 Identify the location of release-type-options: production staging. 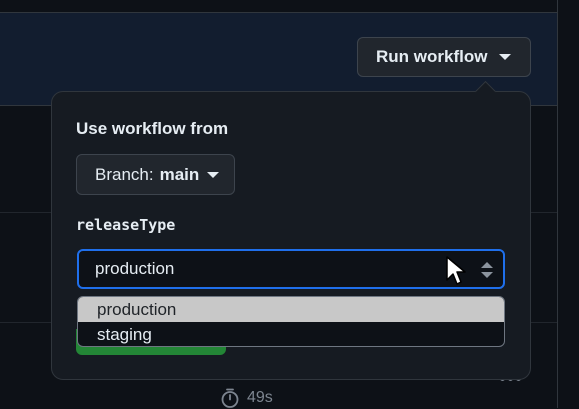
(291, 321).